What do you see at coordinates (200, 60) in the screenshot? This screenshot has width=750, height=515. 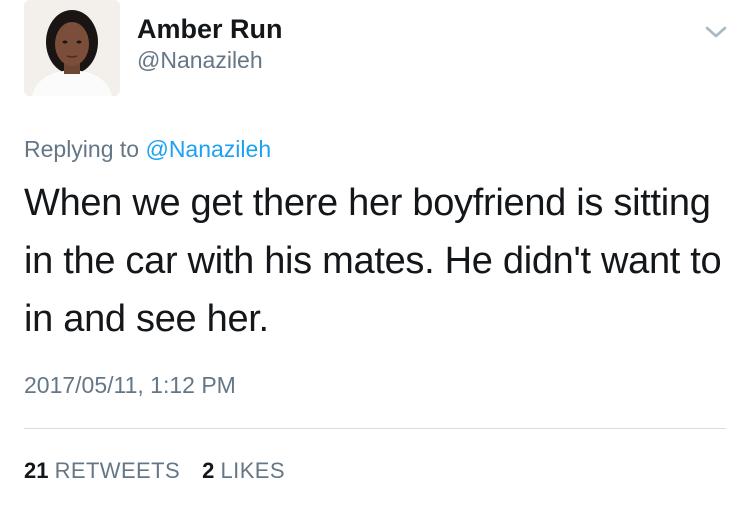 I see `author-handle: @Nanazileh` at bounding box center [200, 60].